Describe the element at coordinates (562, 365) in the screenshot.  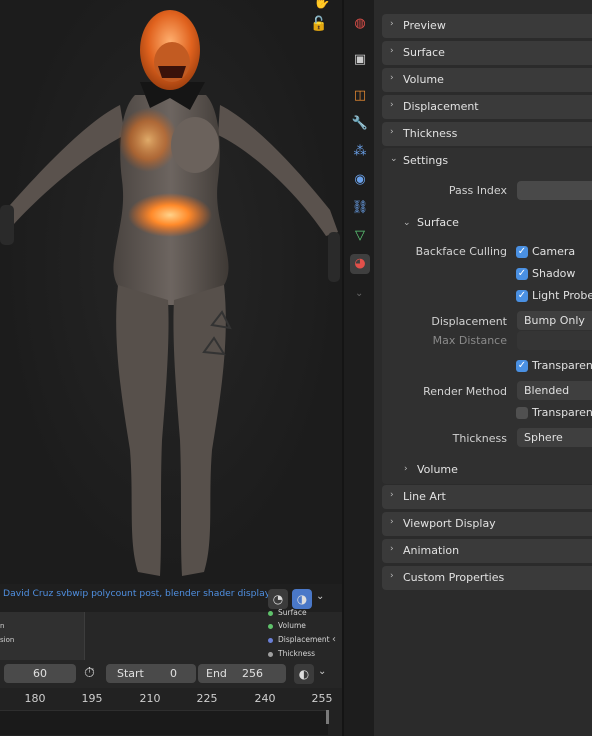
I see `transparent-label: Transparen` at that location.